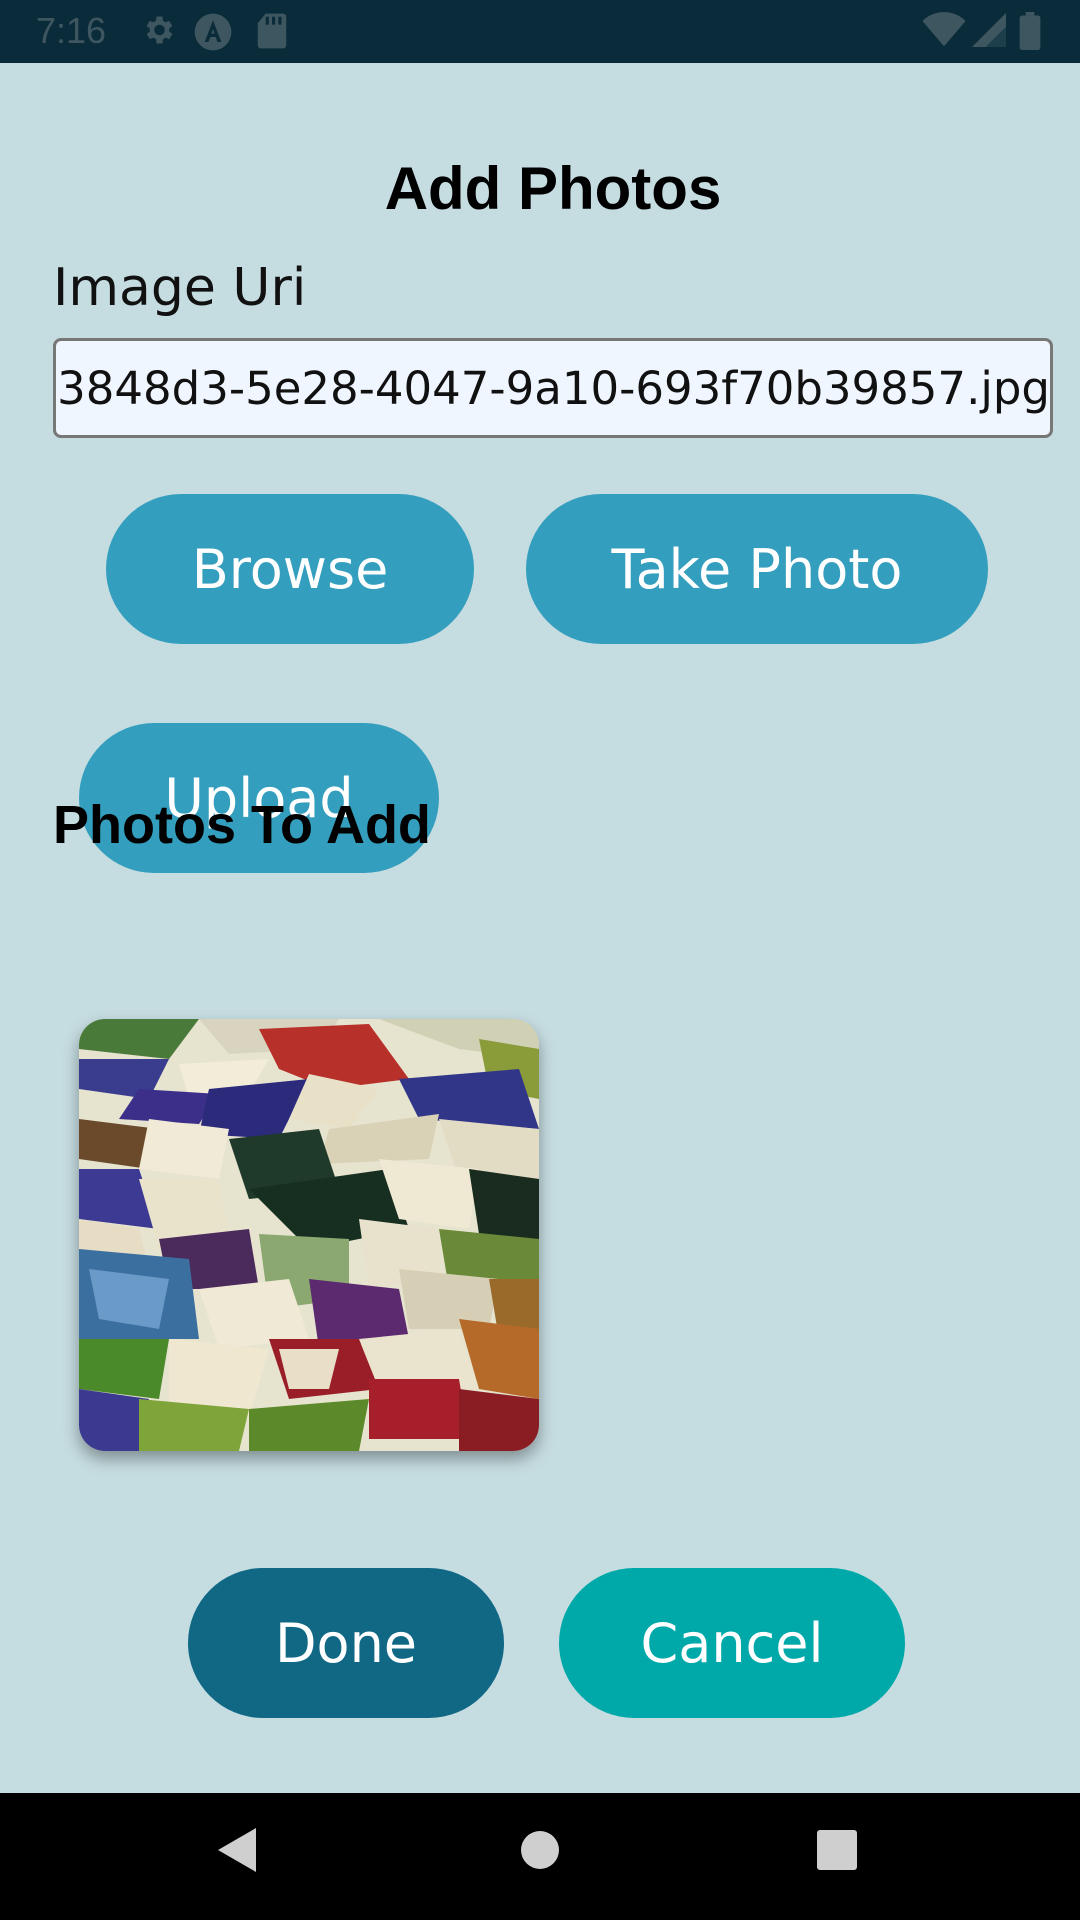  I want to click on photos-to-add-heading: Photos To Add, so click(242, 825).